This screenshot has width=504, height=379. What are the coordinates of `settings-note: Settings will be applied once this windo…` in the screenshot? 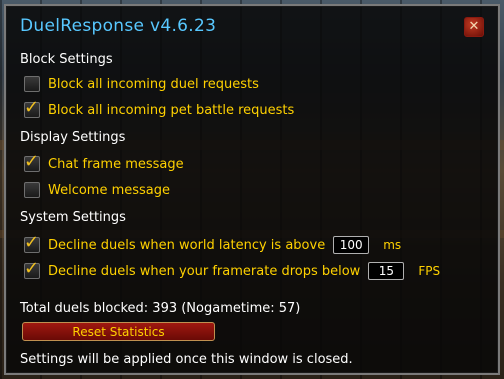 It's located at (186, 359).